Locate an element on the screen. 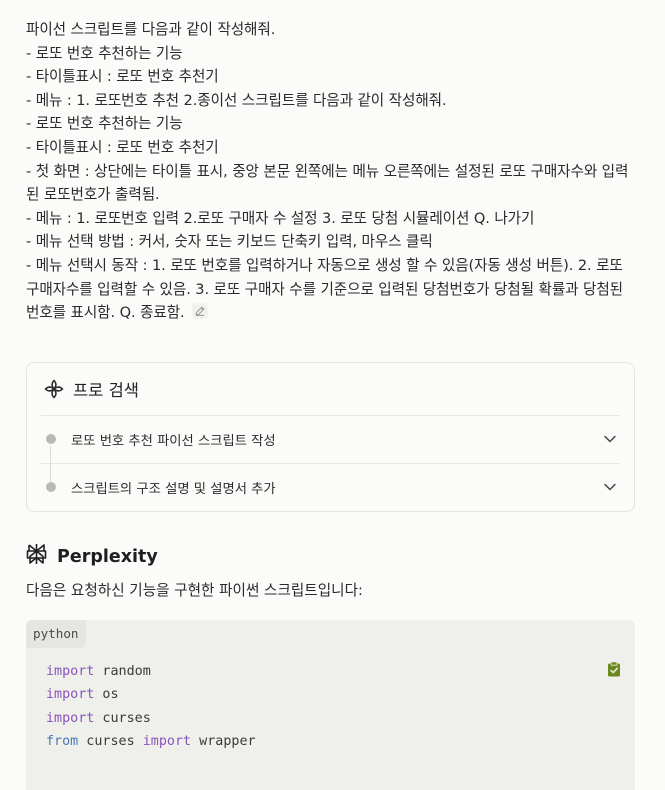  query-line: 파이선 스크립트를 다음과 같이 작성해줘. is located at coordinates (151, 29).